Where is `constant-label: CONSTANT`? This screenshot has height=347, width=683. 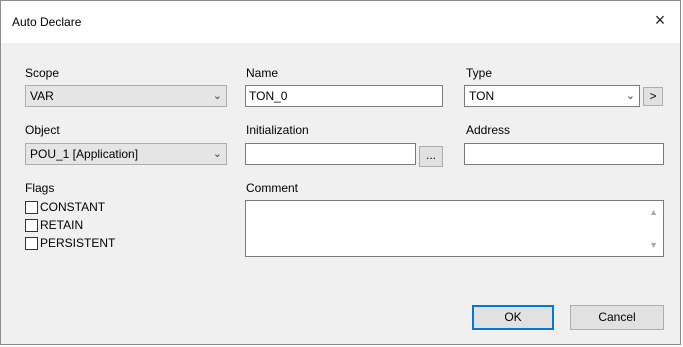
constant-label: CONSTANT is located at coordinates (73, 207).